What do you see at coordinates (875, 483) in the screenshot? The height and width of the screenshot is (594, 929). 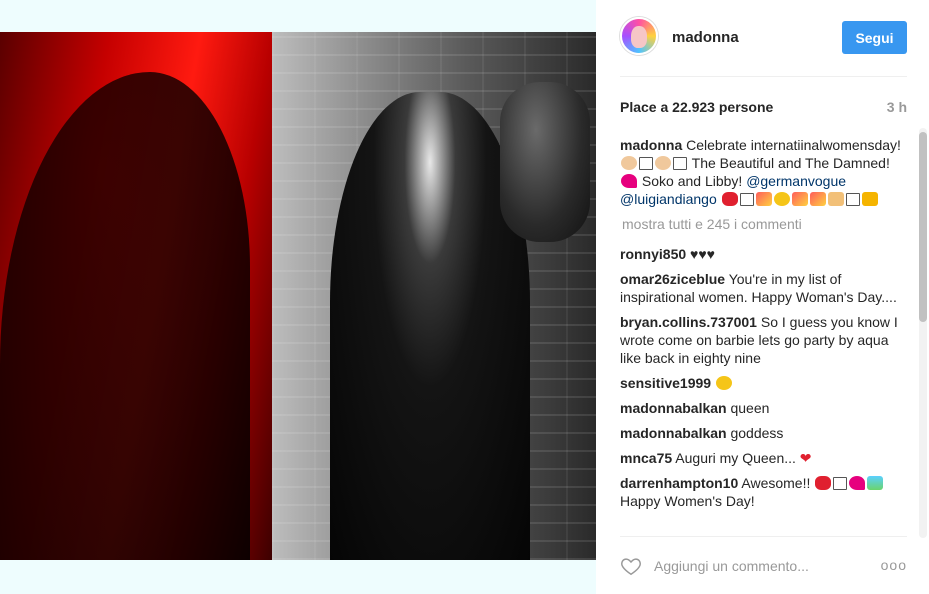 I see `globe-emoji-icon` at bounding box center [875, 483].